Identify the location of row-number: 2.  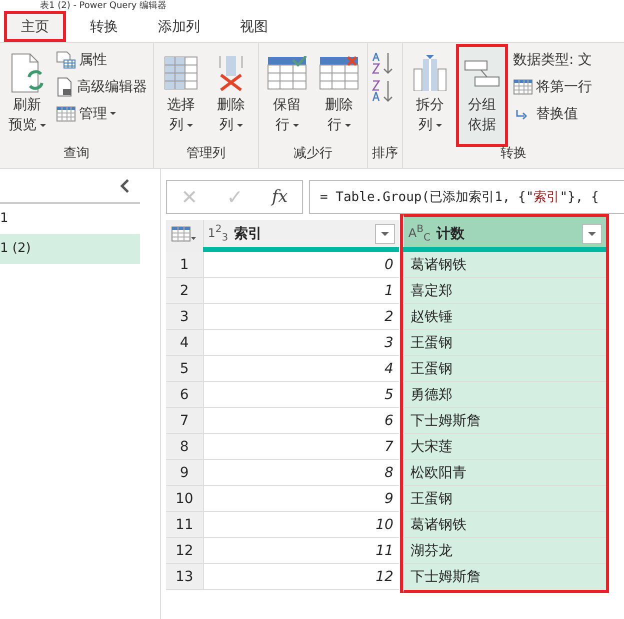
(184, 291).